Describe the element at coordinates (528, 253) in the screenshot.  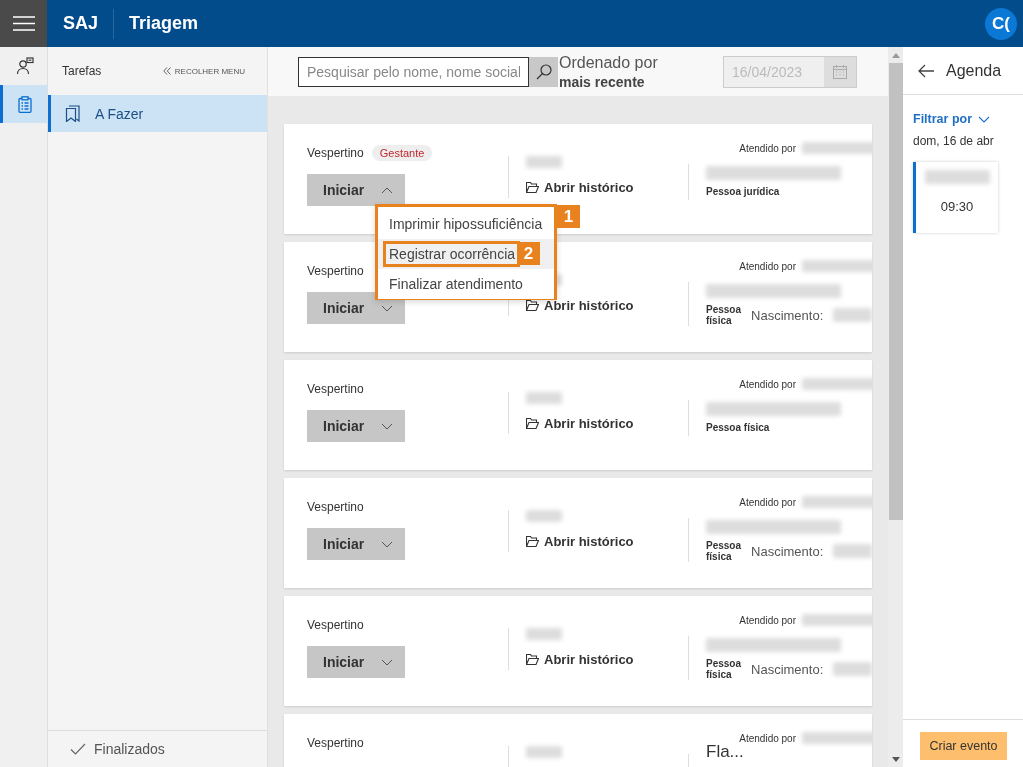
I see `step-badge: 2` at that location.